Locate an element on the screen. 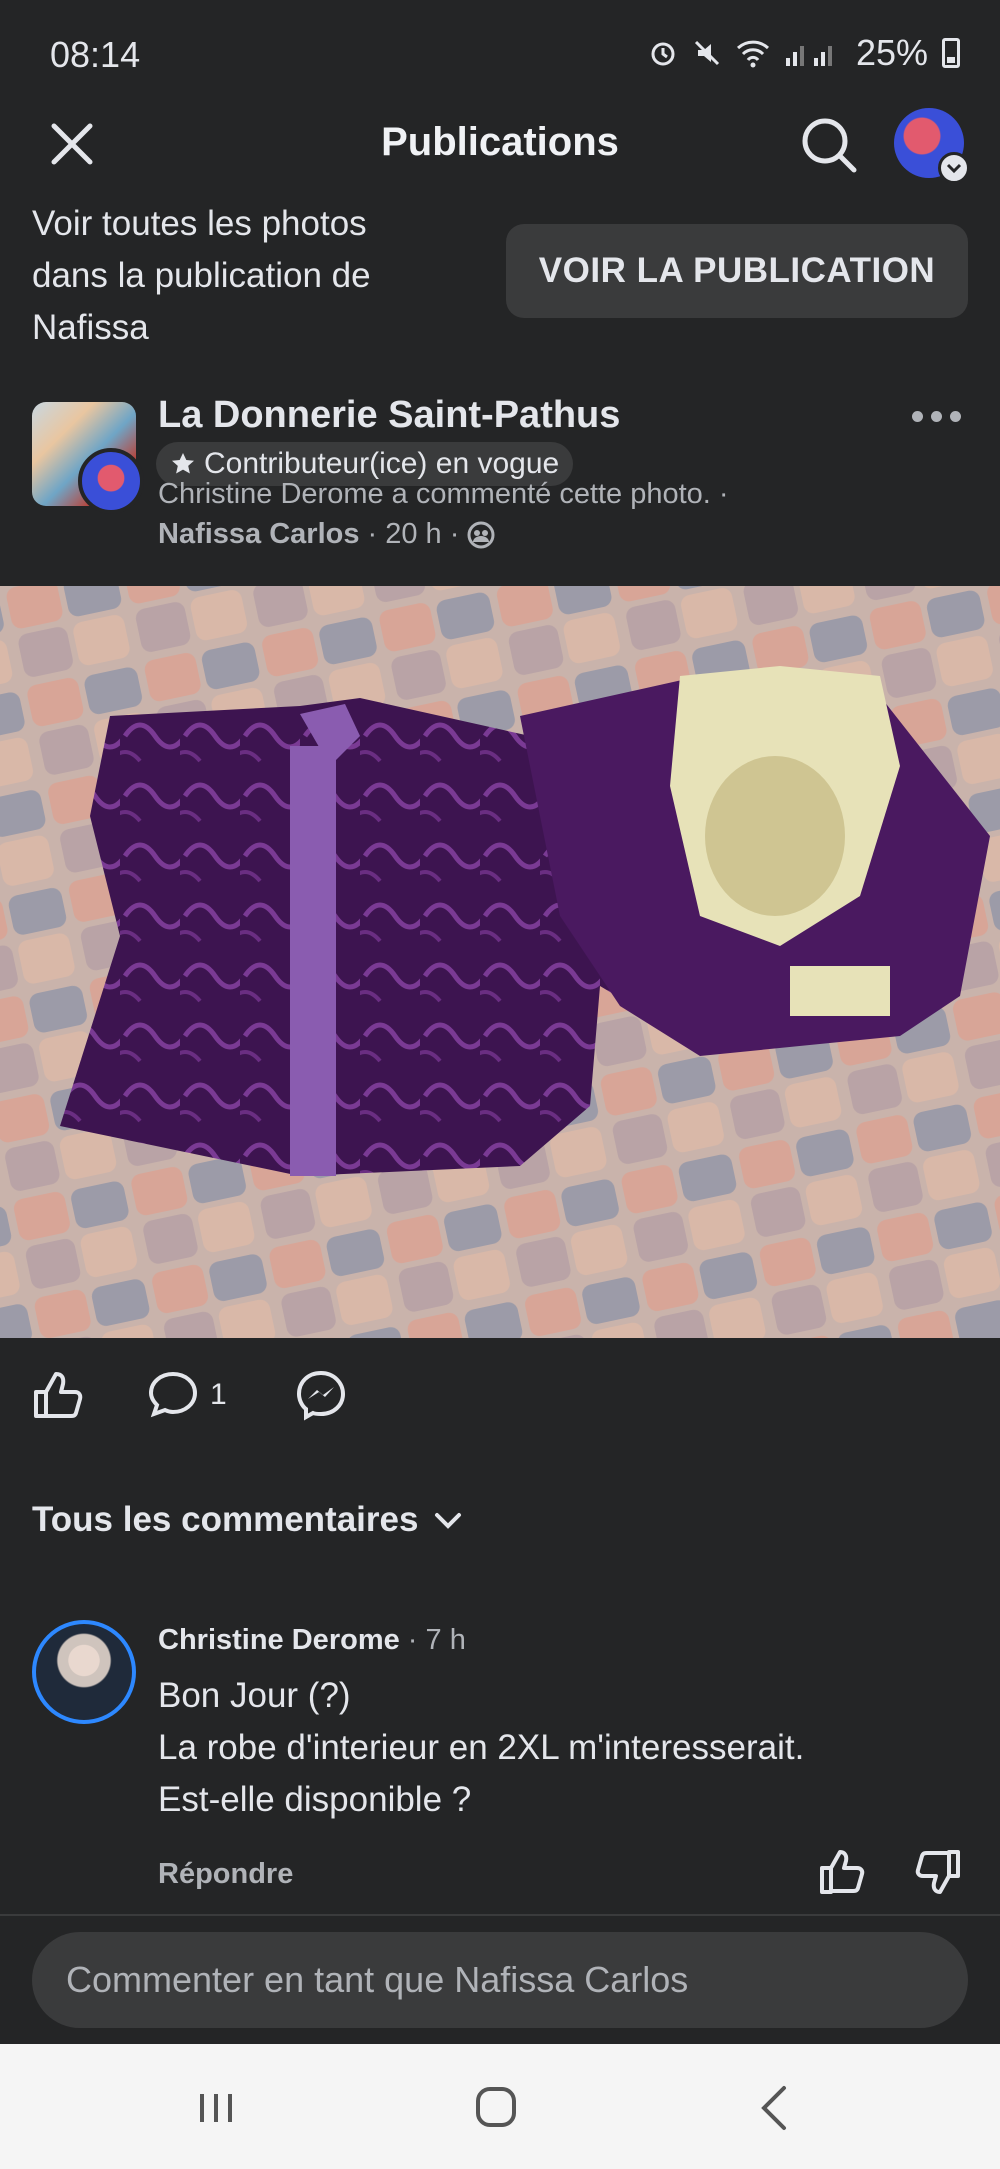  group-avatar is located at coordinates (88, 458).